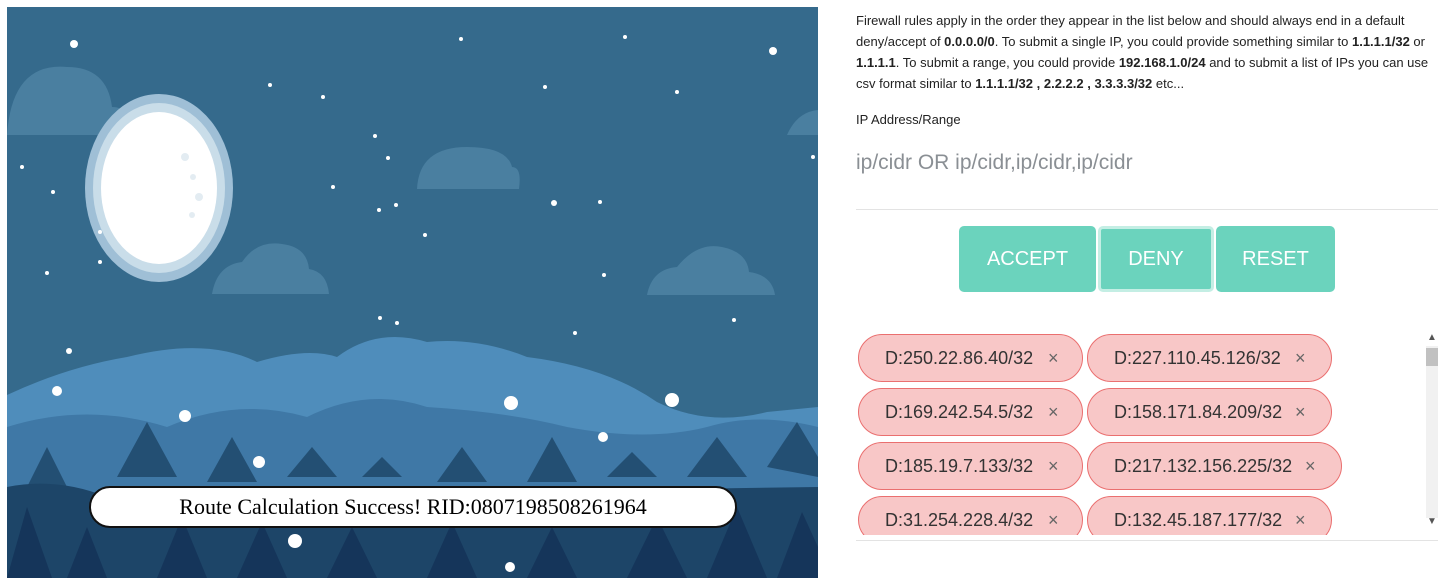  I want to click on instruction-example: 192.168.1.0/24, so click(1162, 62).